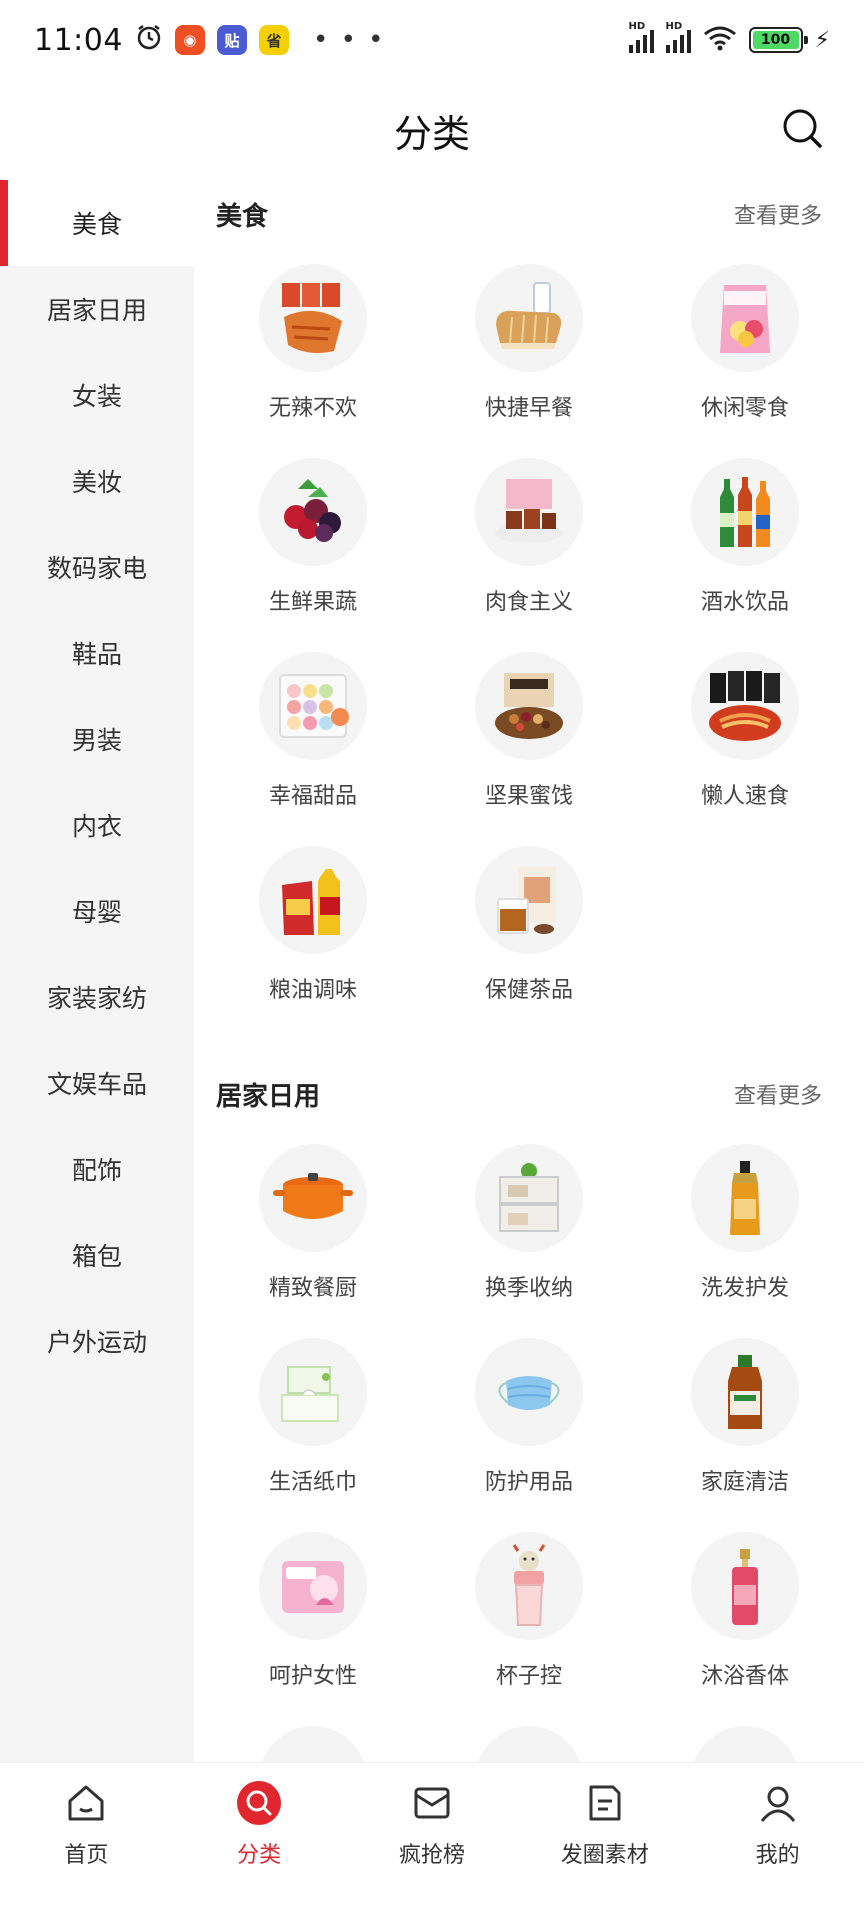  I want to click on subcategory-item: 沐浴香体, so click(745, 1613).